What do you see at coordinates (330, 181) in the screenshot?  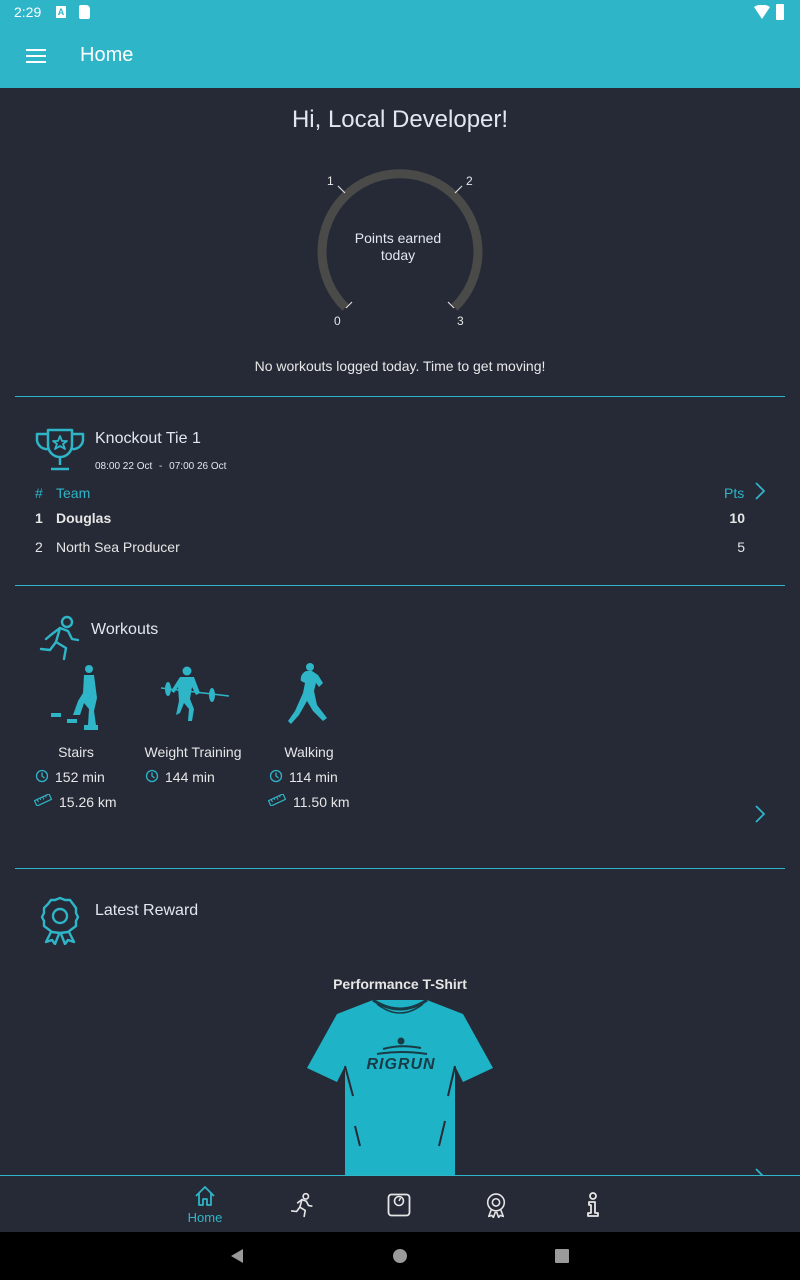 I see `gauge-label-1: 1` at bounding box center [330, 181].